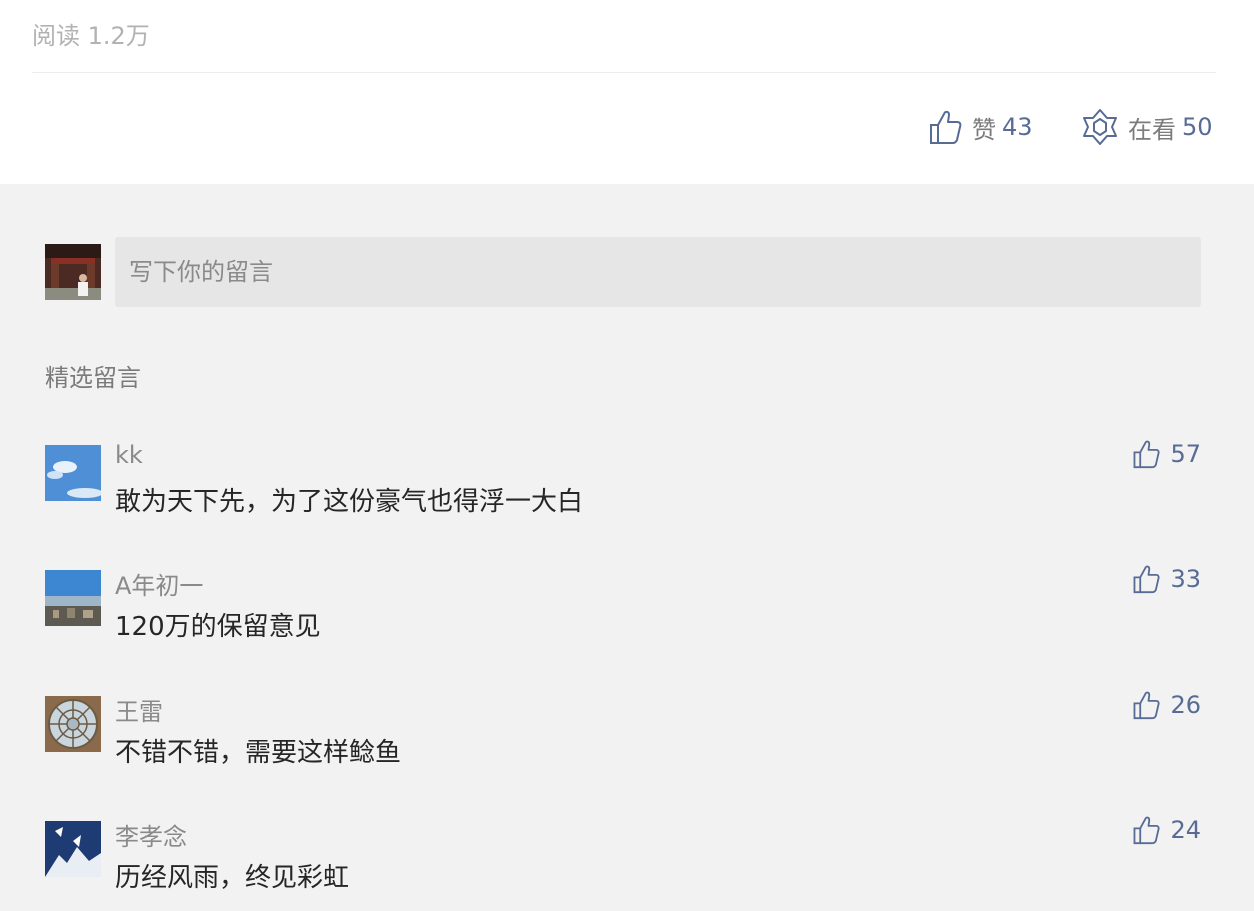  What do you see at coordinates (1185, 705) in the screenshot?
I see `comment-like-count: 26` at bounding box center [1185, 705].